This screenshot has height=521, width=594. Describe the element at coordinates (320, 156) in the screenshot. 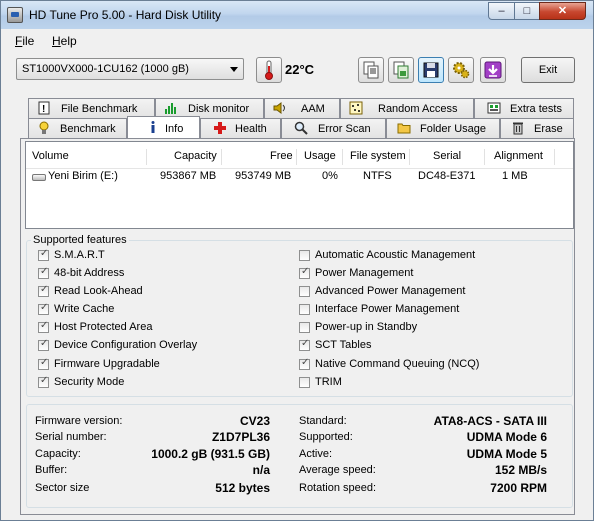

I see `column-header-usage: Usage` at that location.